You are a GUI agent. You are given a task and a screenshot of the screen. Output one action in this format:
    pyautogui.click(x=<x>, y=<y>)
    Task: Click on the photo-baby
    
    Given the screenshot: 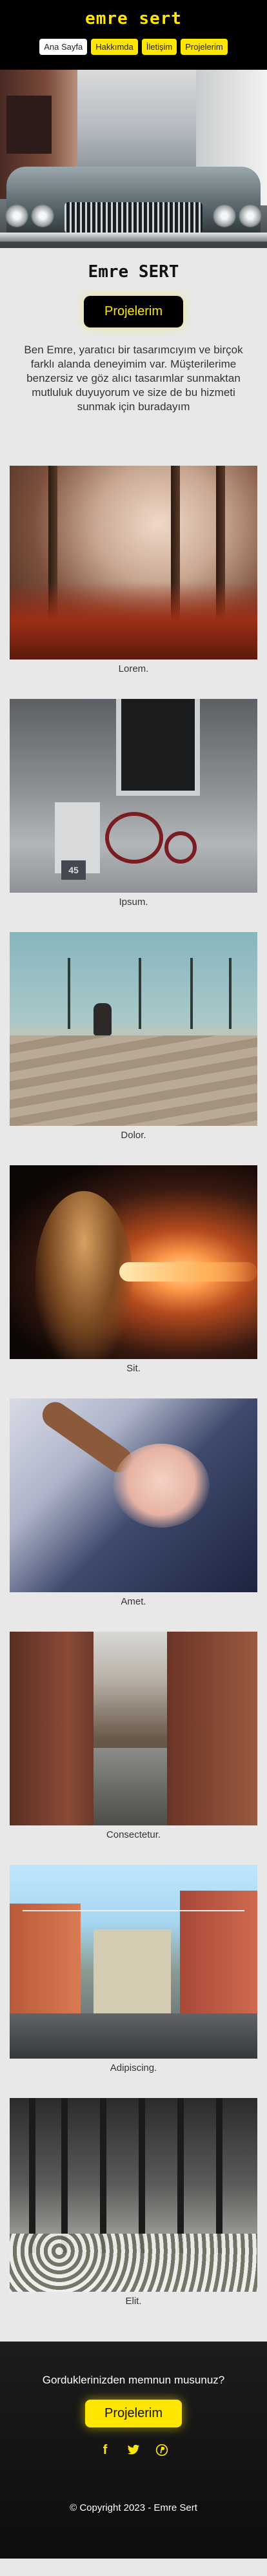 What is the action you would take?
    pyautogui.click(x=161, y=1486)
    